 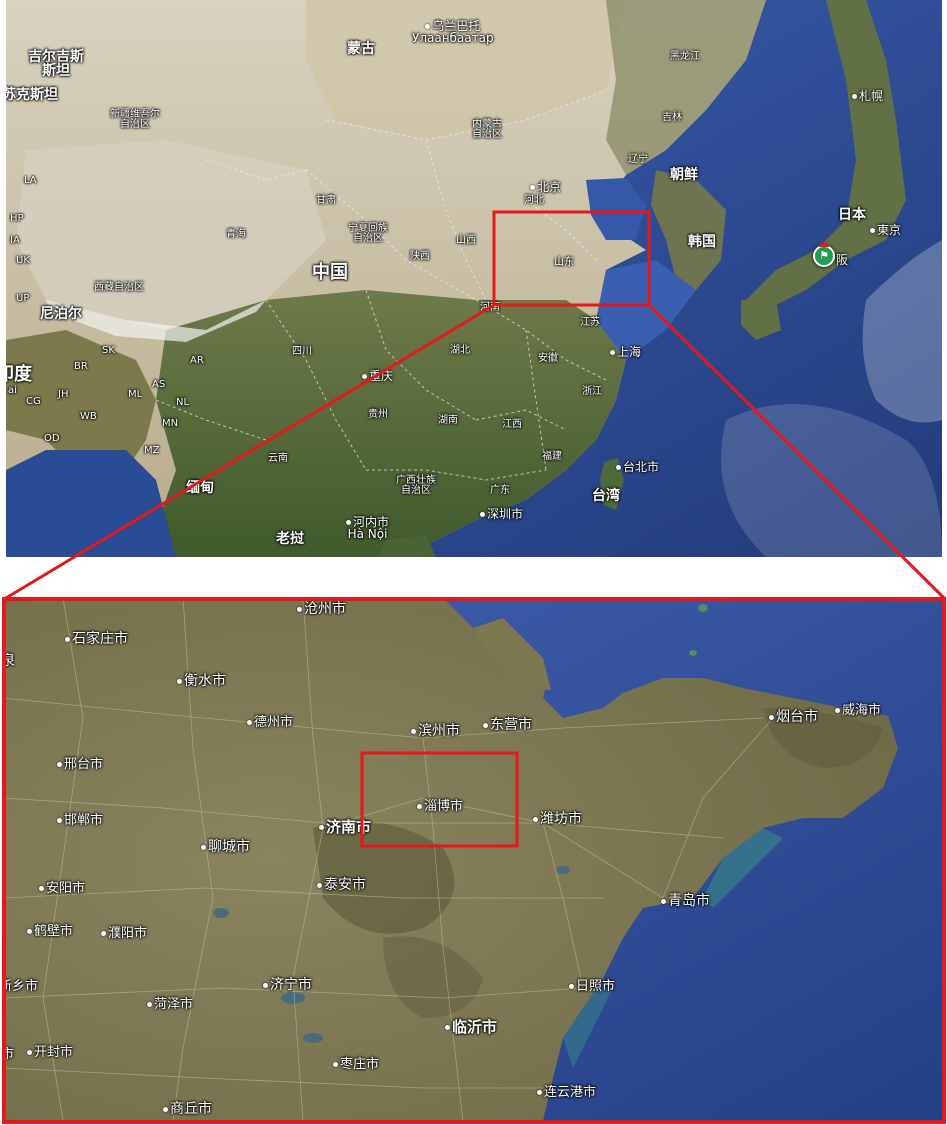 I want to click on map-label-japan: 日本, so click(x=852, y=215).